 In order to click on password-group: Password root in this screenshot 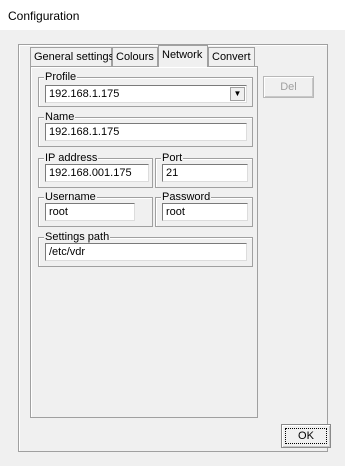, I will do `click(204, 208)`.